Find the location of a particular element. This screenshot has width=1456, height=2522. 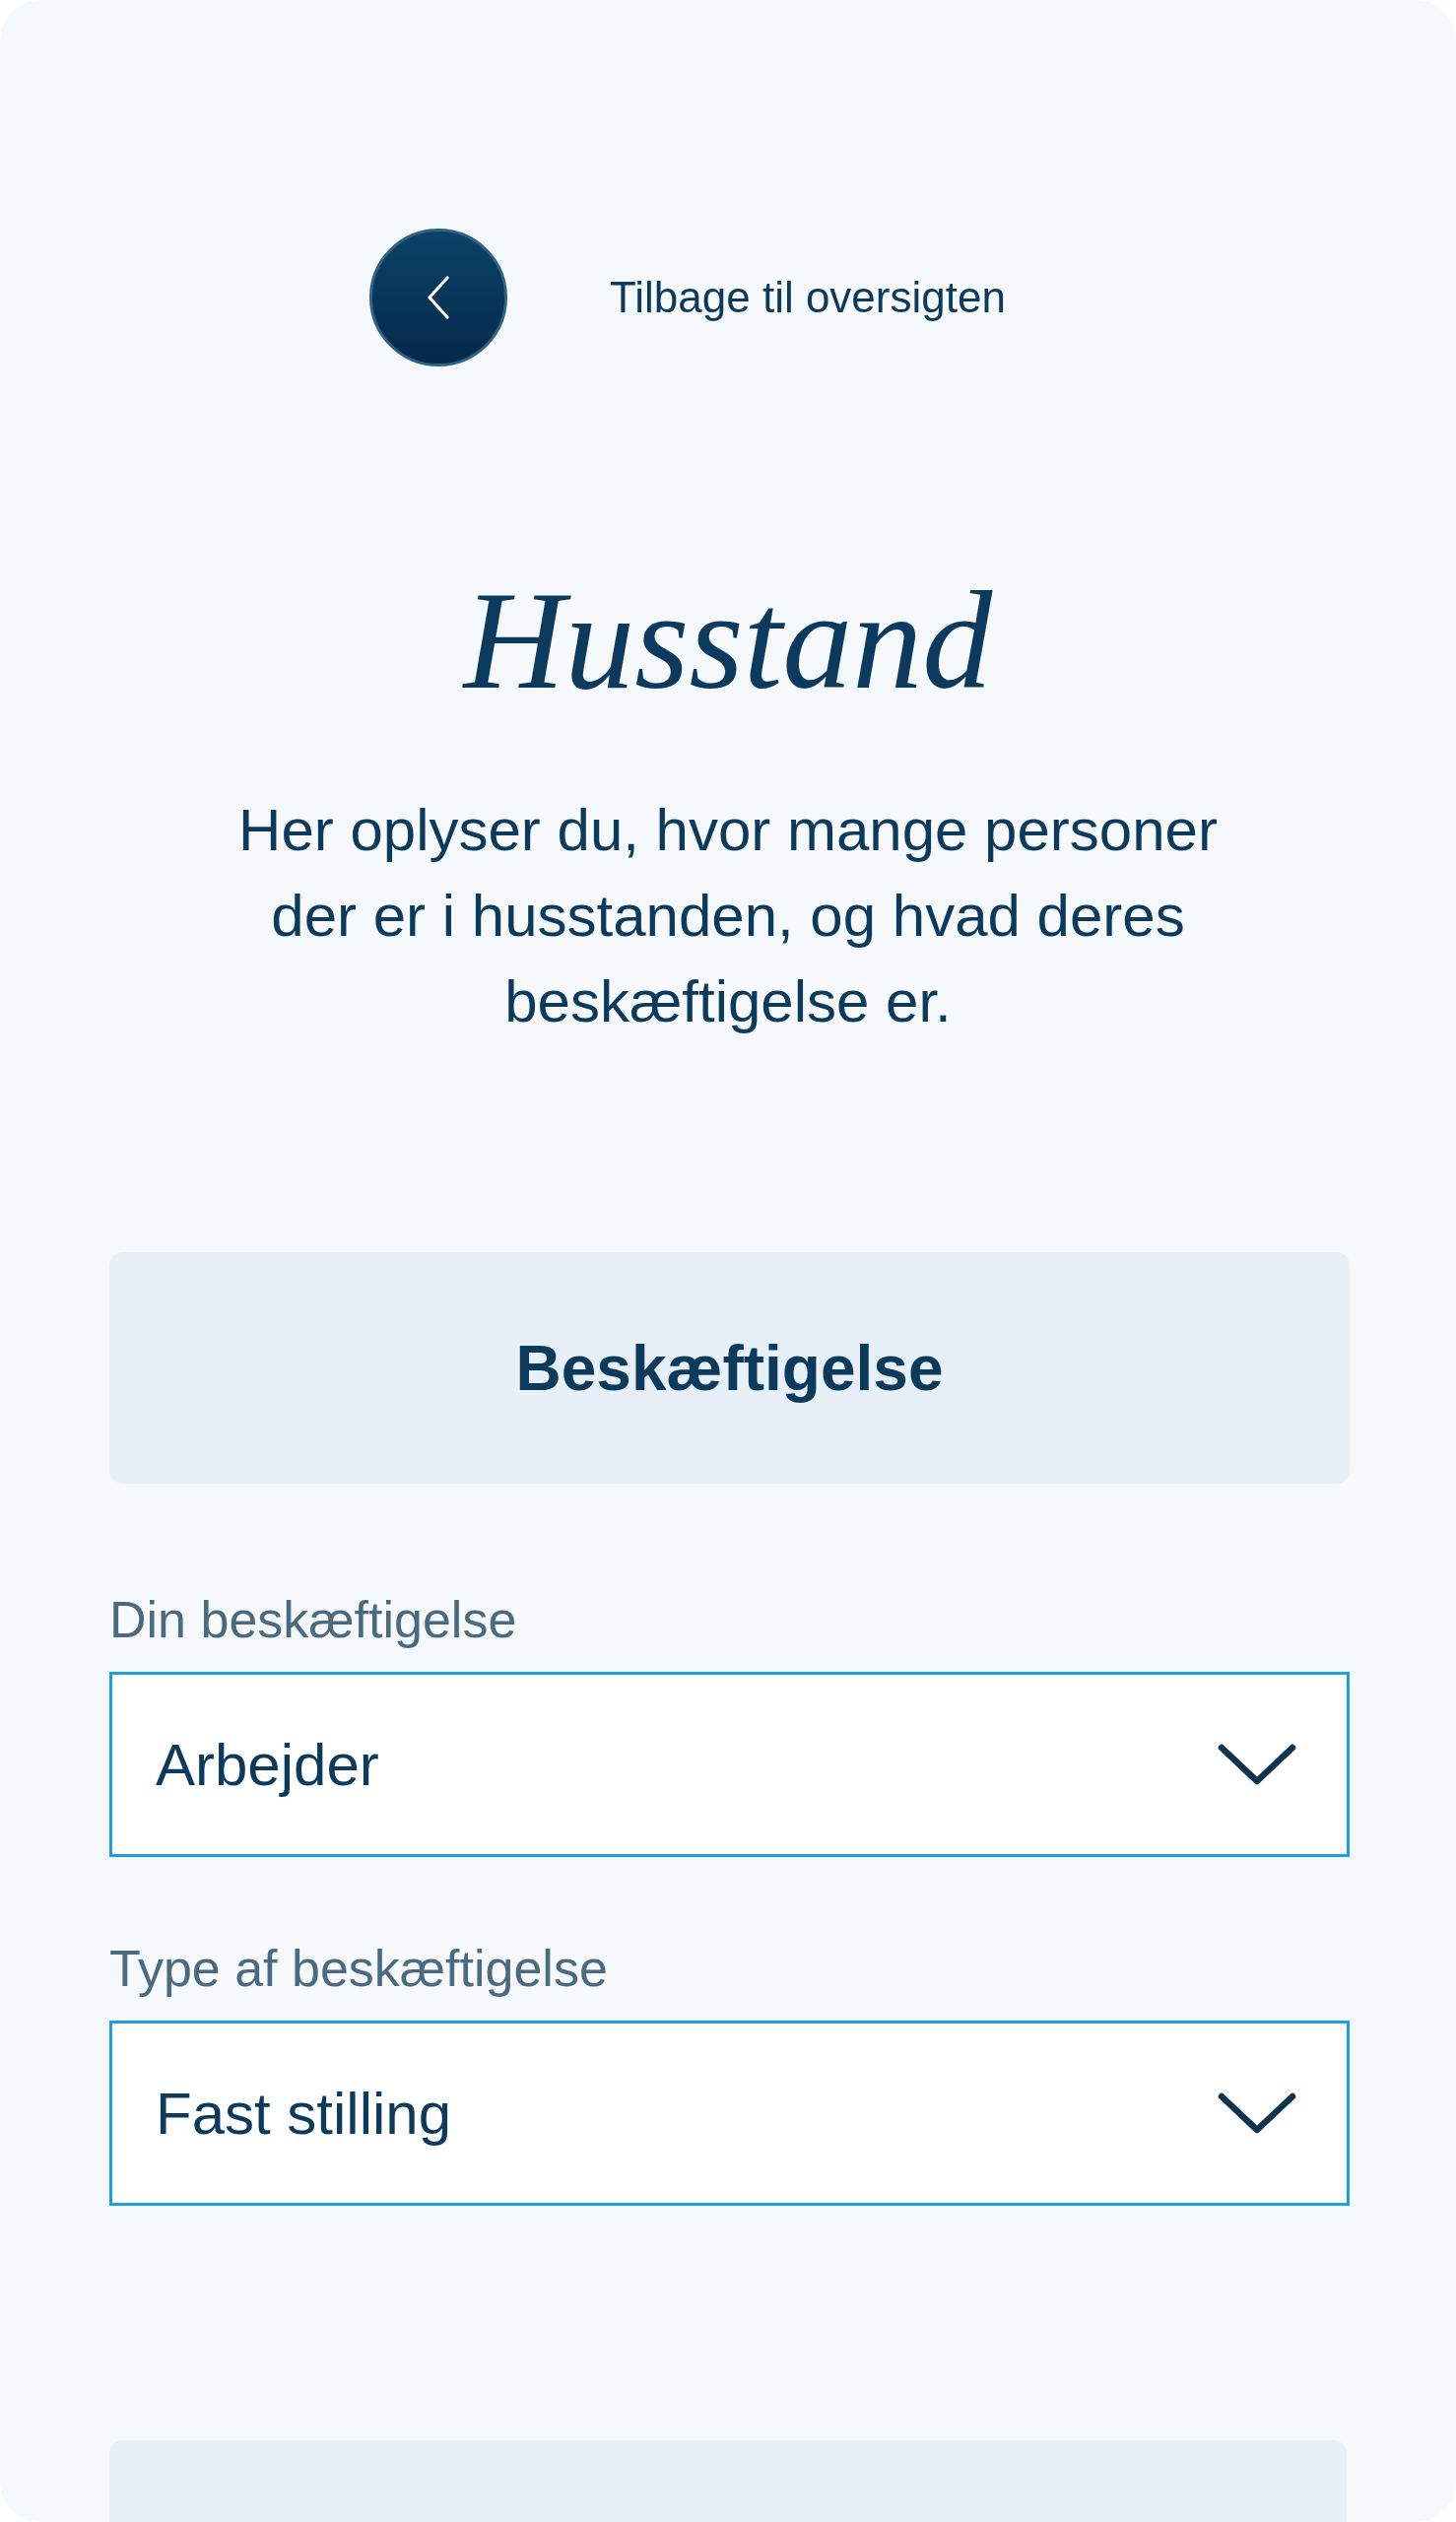

back-link: Tilbage til oversigten is located at coordinates (808, 297).